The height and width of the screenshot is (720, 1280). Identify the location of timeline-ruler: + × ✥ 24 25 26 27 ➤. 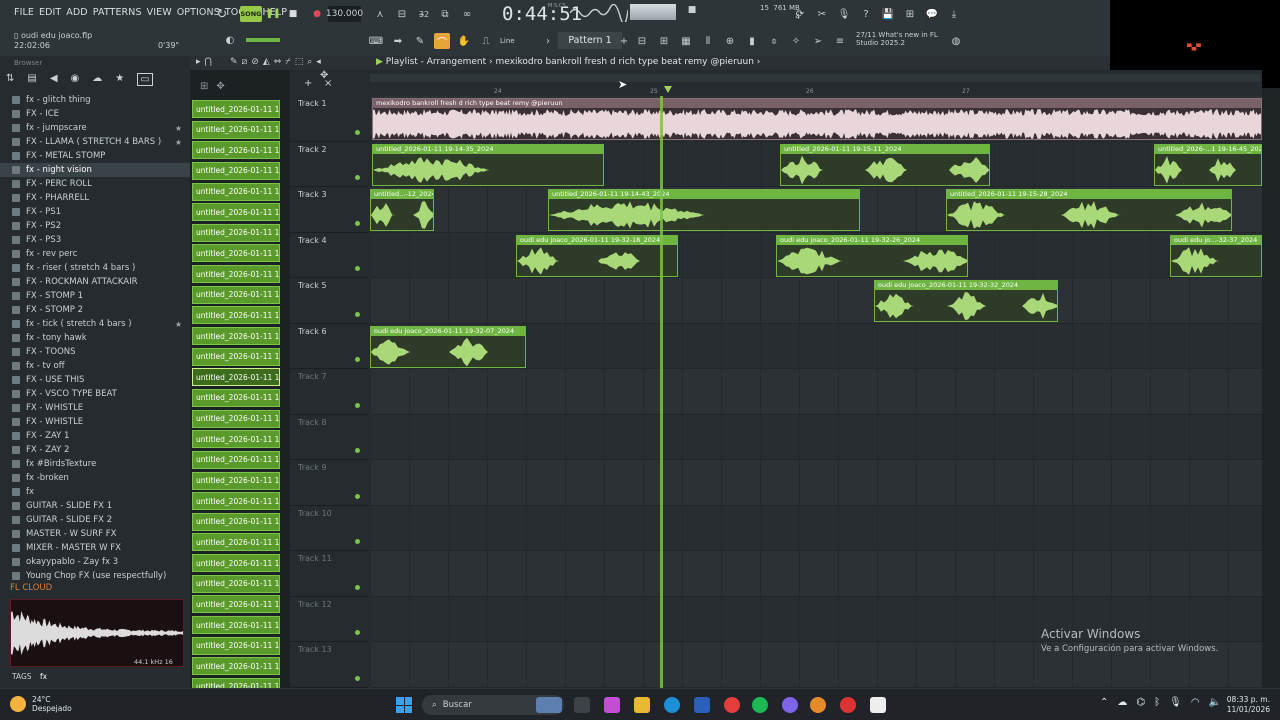
(776, 83).